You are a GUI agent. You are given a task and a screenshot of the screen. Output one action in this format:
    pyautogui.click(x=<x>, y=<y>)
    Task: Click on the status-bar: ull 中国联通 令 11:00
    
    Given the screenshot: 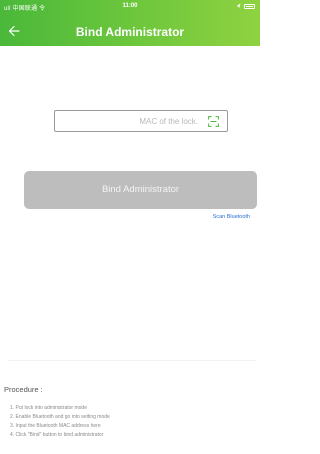 What is the action you would take?
    pyautogui.click(x=130, y=7)
    